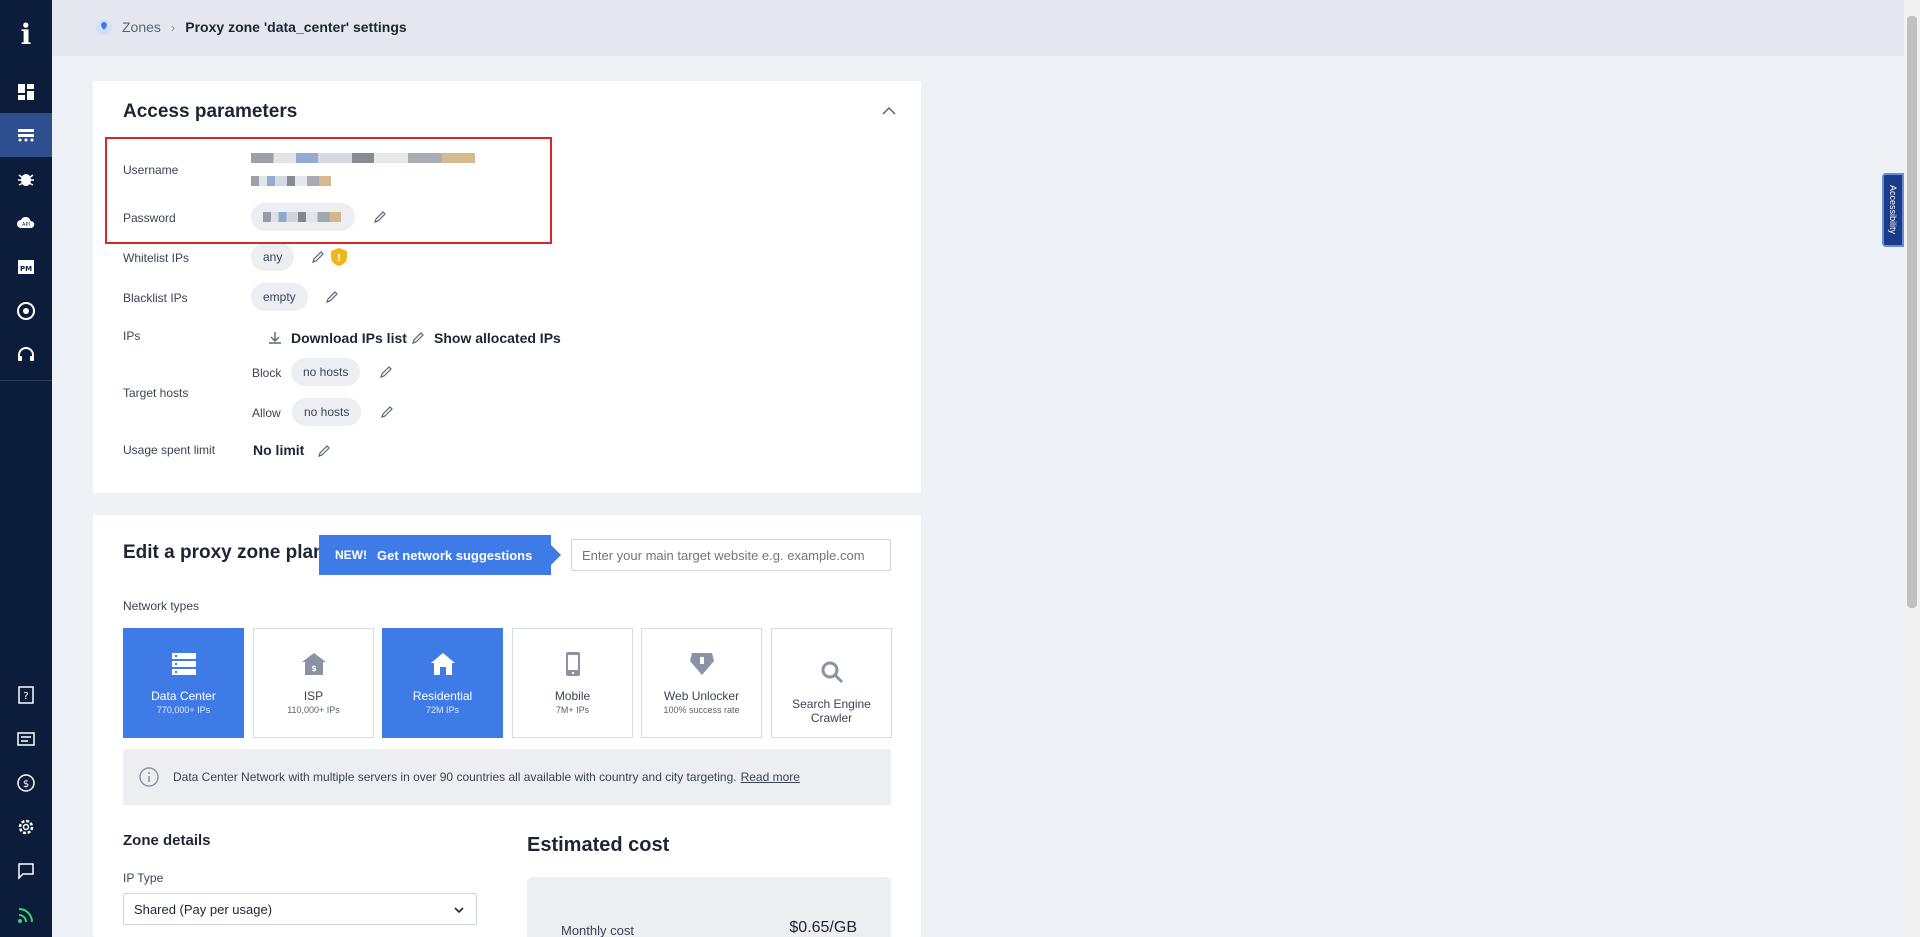  Describe the element at coordinates (156, 258) in the screenshot. I see `whitelist-label: Whitelist IPs` at that location.